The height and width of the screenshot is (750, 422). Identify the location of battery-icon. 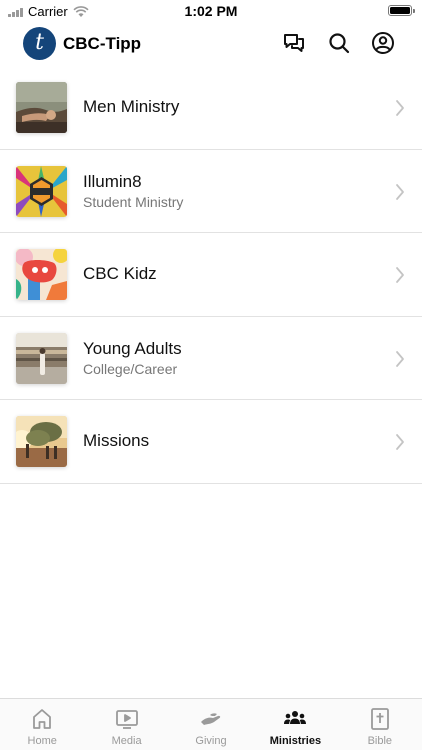
(401, 10).